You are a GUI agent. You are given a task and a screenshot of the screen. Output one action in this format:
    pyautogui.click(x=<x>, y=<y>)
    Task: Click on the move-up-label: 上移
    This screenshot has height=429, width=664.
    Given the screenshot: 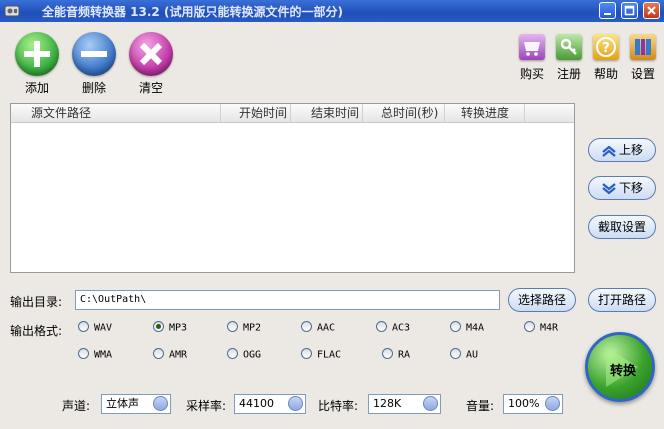 What is the action you would take?
    pyautogui.click(x=630, y=150)
    